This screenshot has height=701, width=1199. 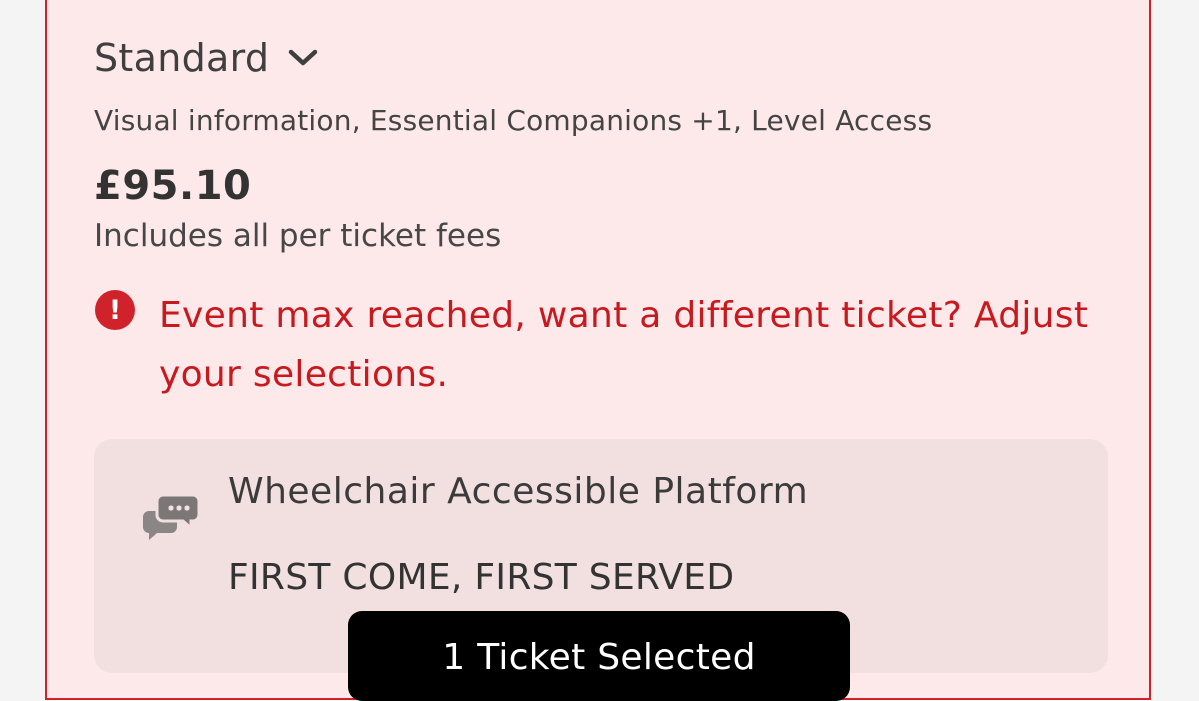 What do you see at coordinates (172, 517) in the screenshot?
I see `chat-bubbles-icon` at bounding box center [172, 517].